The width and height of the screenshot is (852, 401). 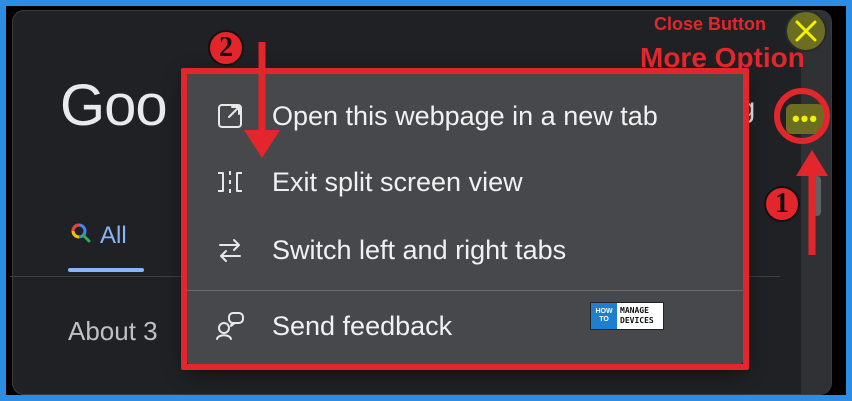 I want to click on arrow-down-icon, so click(x=262, y=144).